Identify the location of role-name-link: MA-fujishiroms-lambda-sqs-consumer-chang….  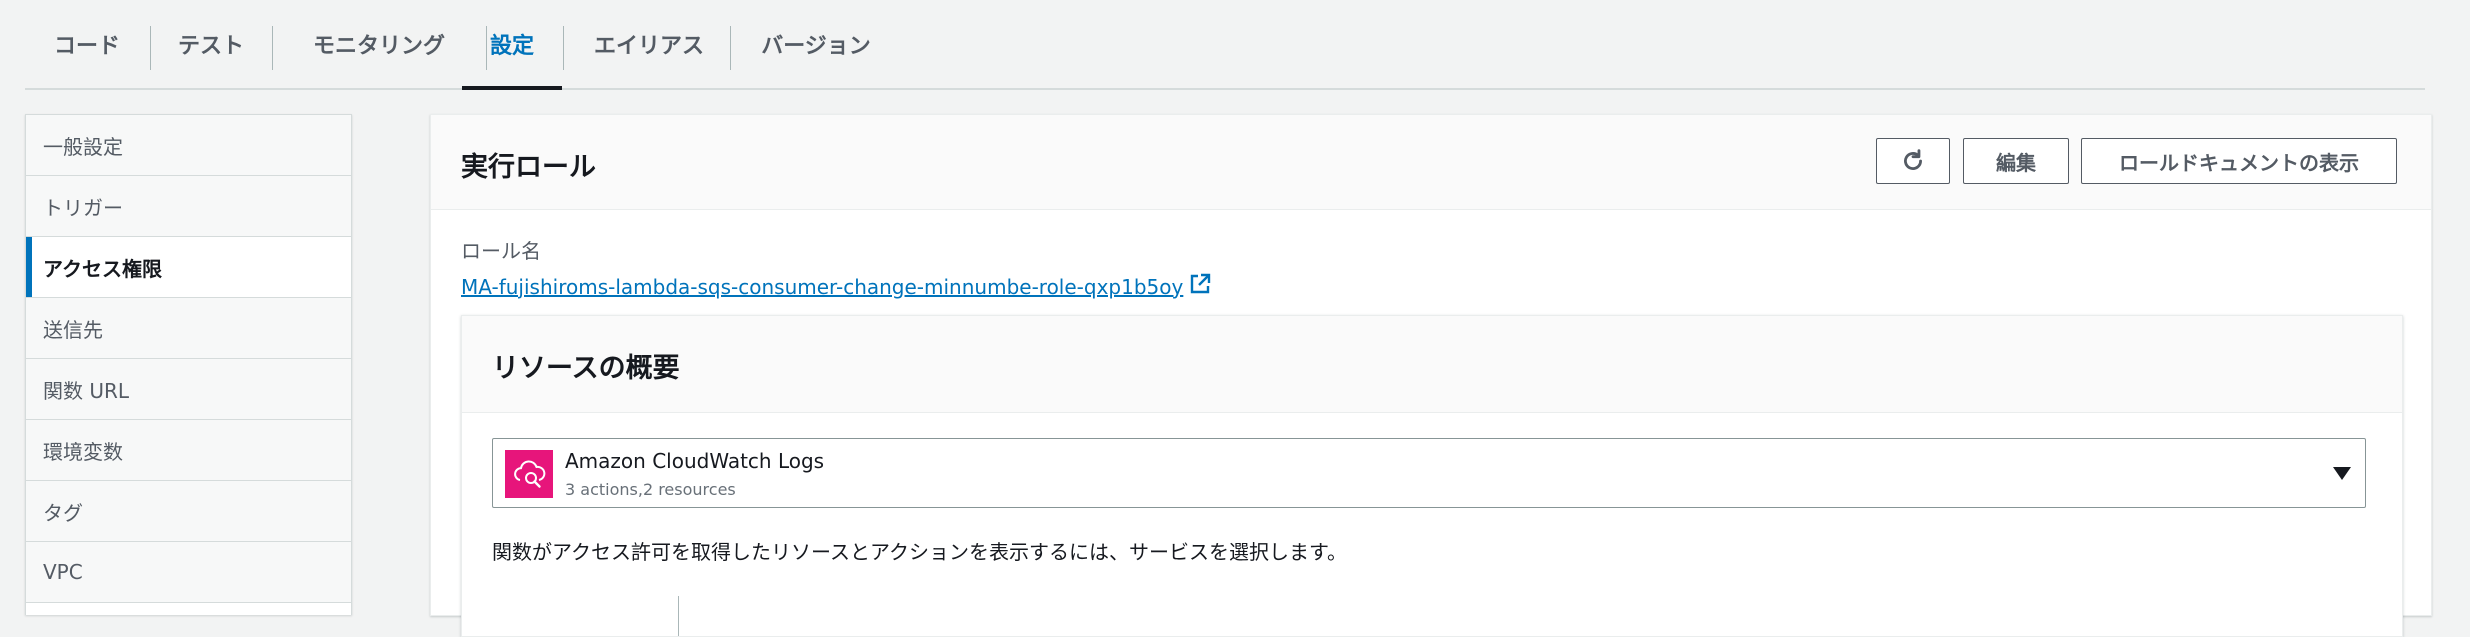
(836, 286).